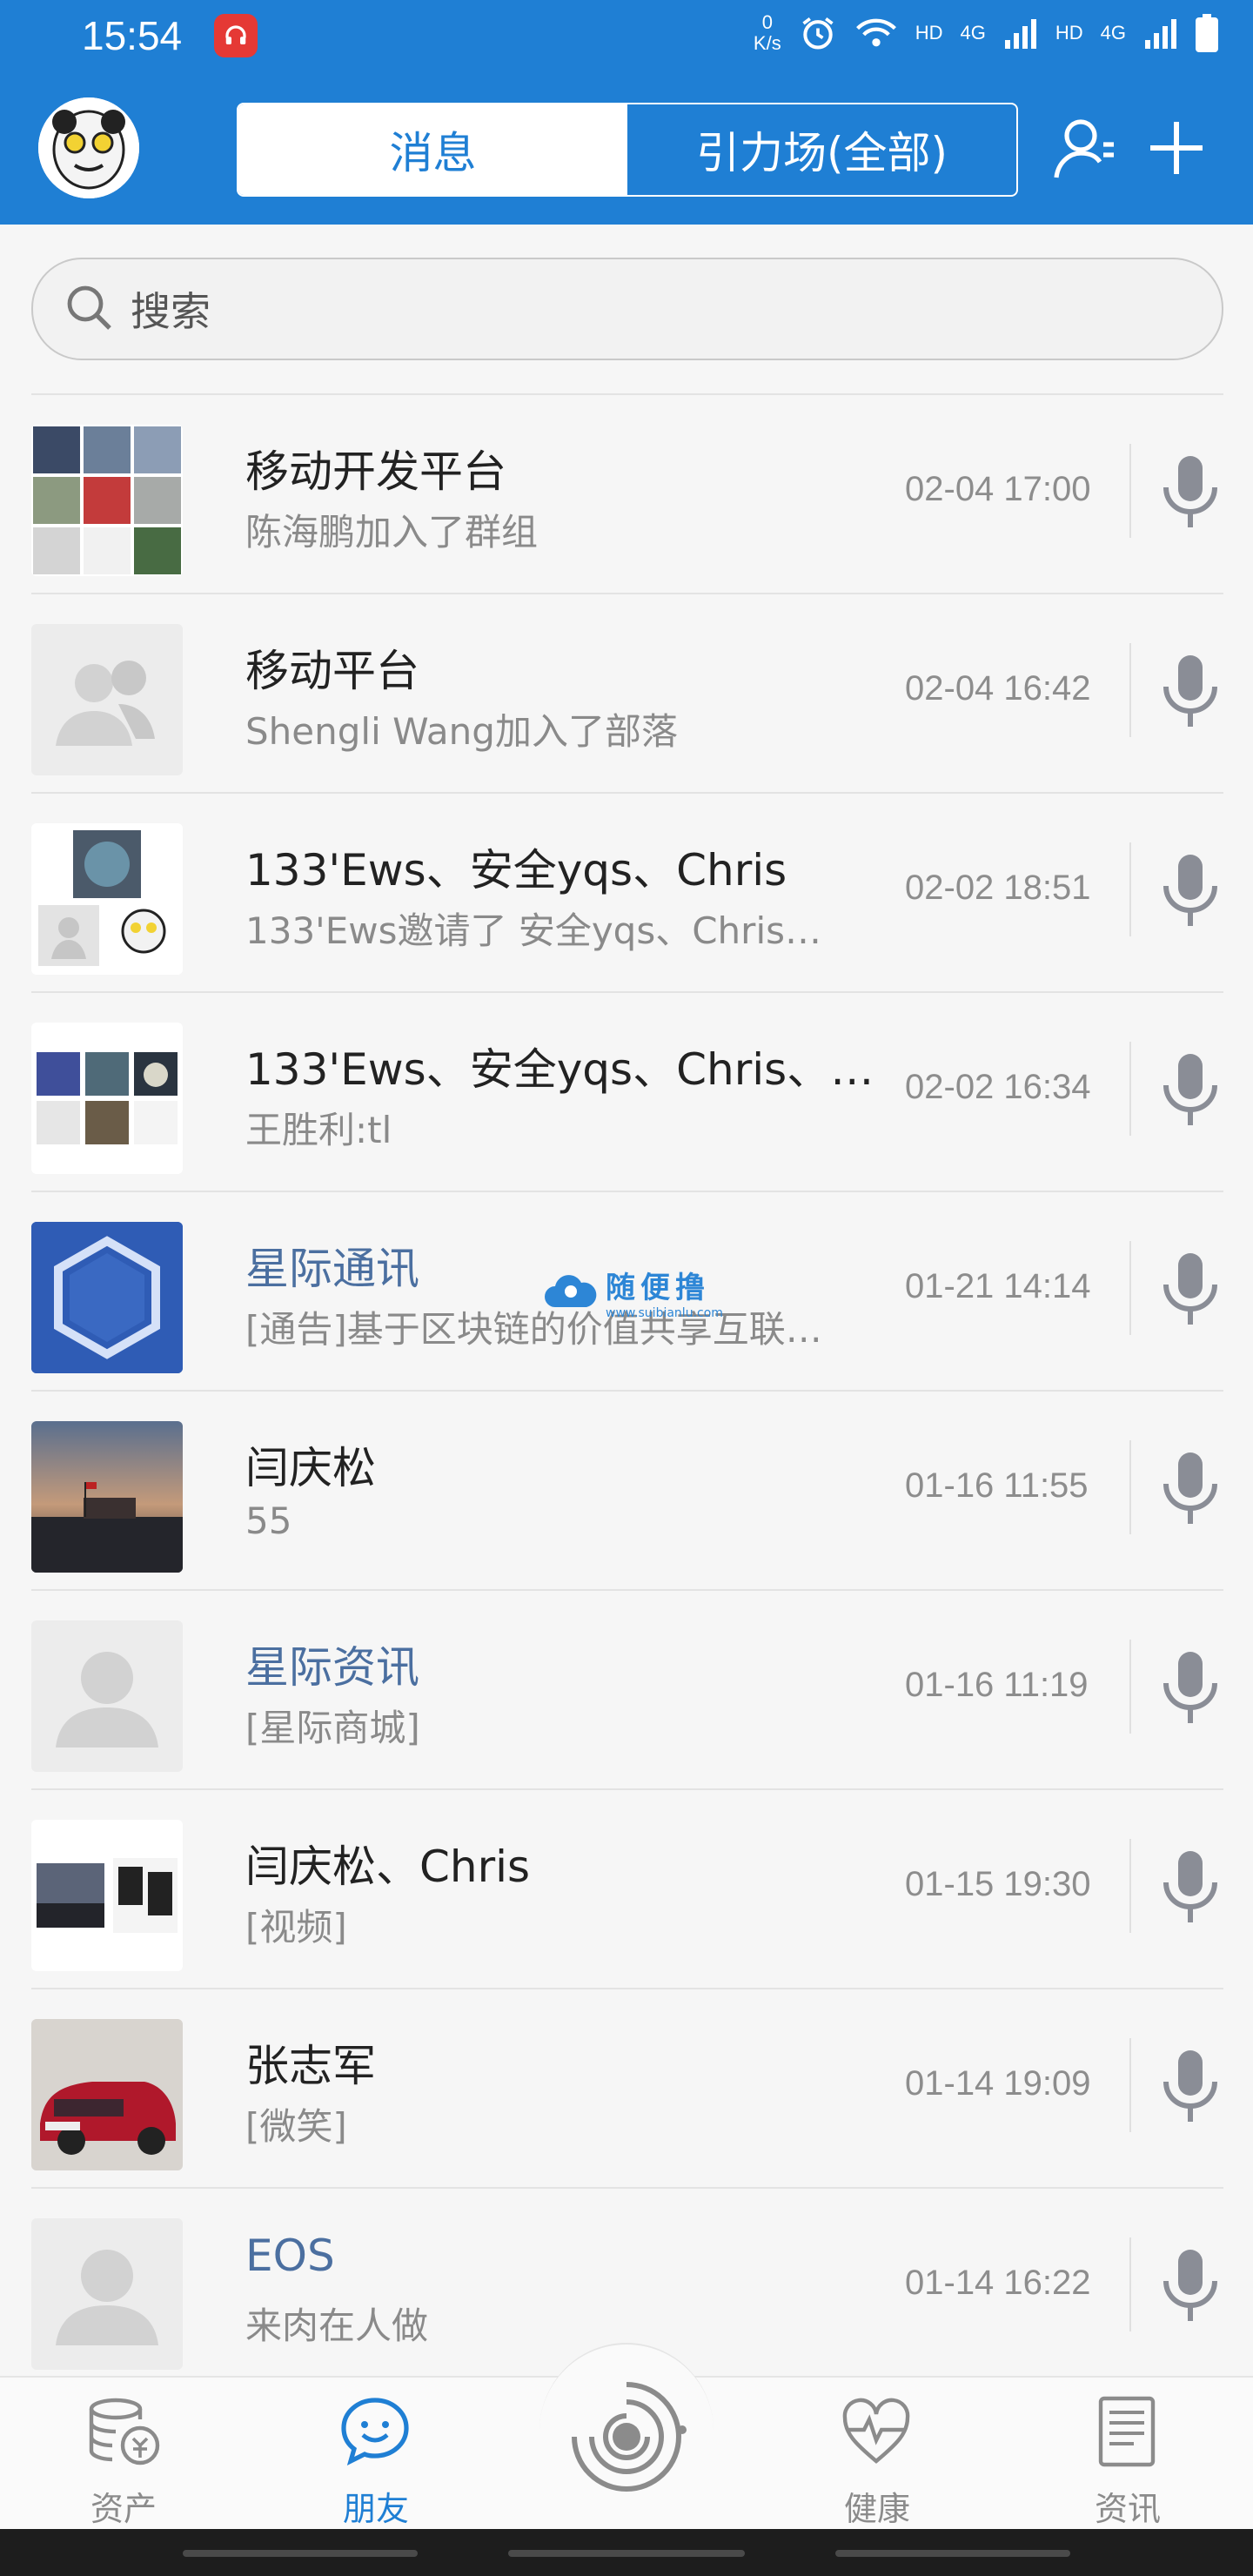 This screenshot has height=2576, width=1253. What do you see at coordinates (392, 532) in the screenshot?
I see `conversation-preview: 陈海鹏加入了群组` at bounding box center [392, 532].